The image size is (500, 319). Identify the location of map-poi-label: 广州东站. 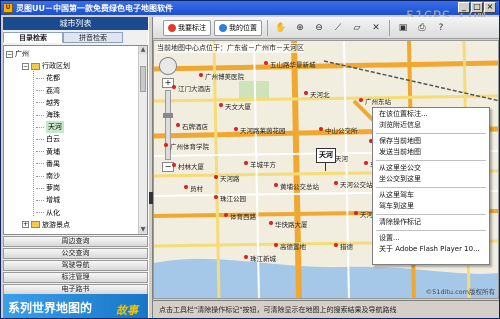
(378, 101).